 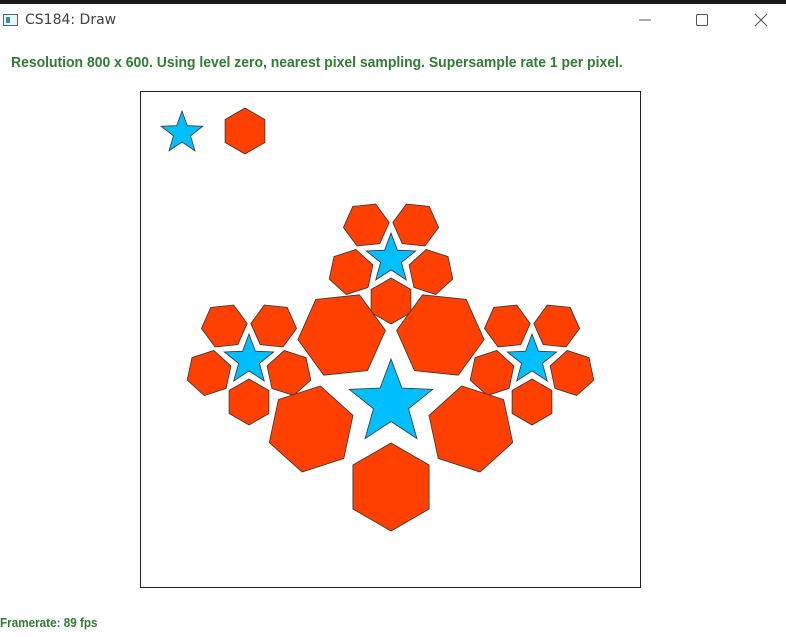 What do you see at coordinates (71, 20) in the screenshot?
I see `window-title: CS184: Draw` at bounding box center [71, 20].